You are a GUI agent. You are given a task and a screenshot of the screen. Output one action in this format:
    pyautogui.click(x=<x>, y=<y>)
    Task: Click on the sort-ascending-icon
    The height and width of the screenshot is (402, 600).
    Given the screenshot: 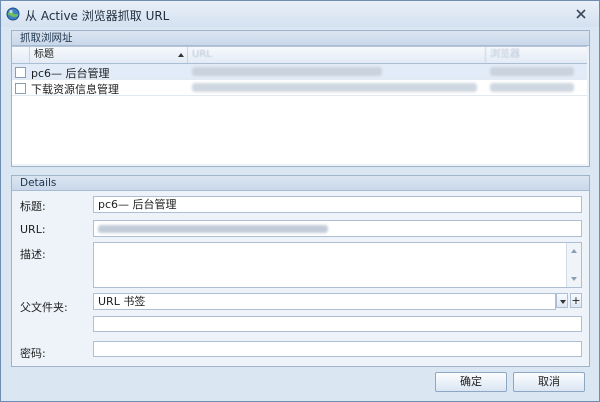 What is the action you would take?
    pyautogui.click(x=181, y=55)
    